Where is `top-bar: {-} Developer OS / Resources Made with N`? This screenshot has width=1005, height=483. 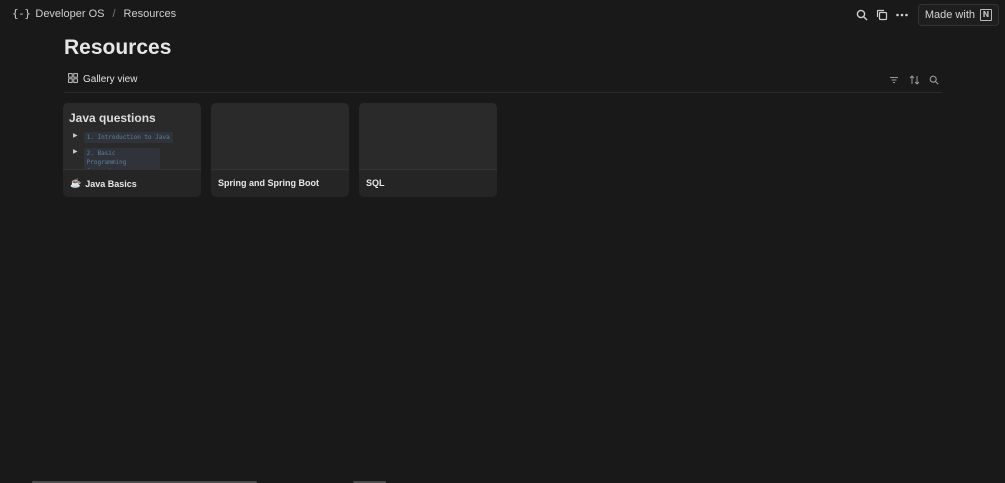 top-bar: {-} Developer OS / Resources Made with N is located at coordinates (502, 14).